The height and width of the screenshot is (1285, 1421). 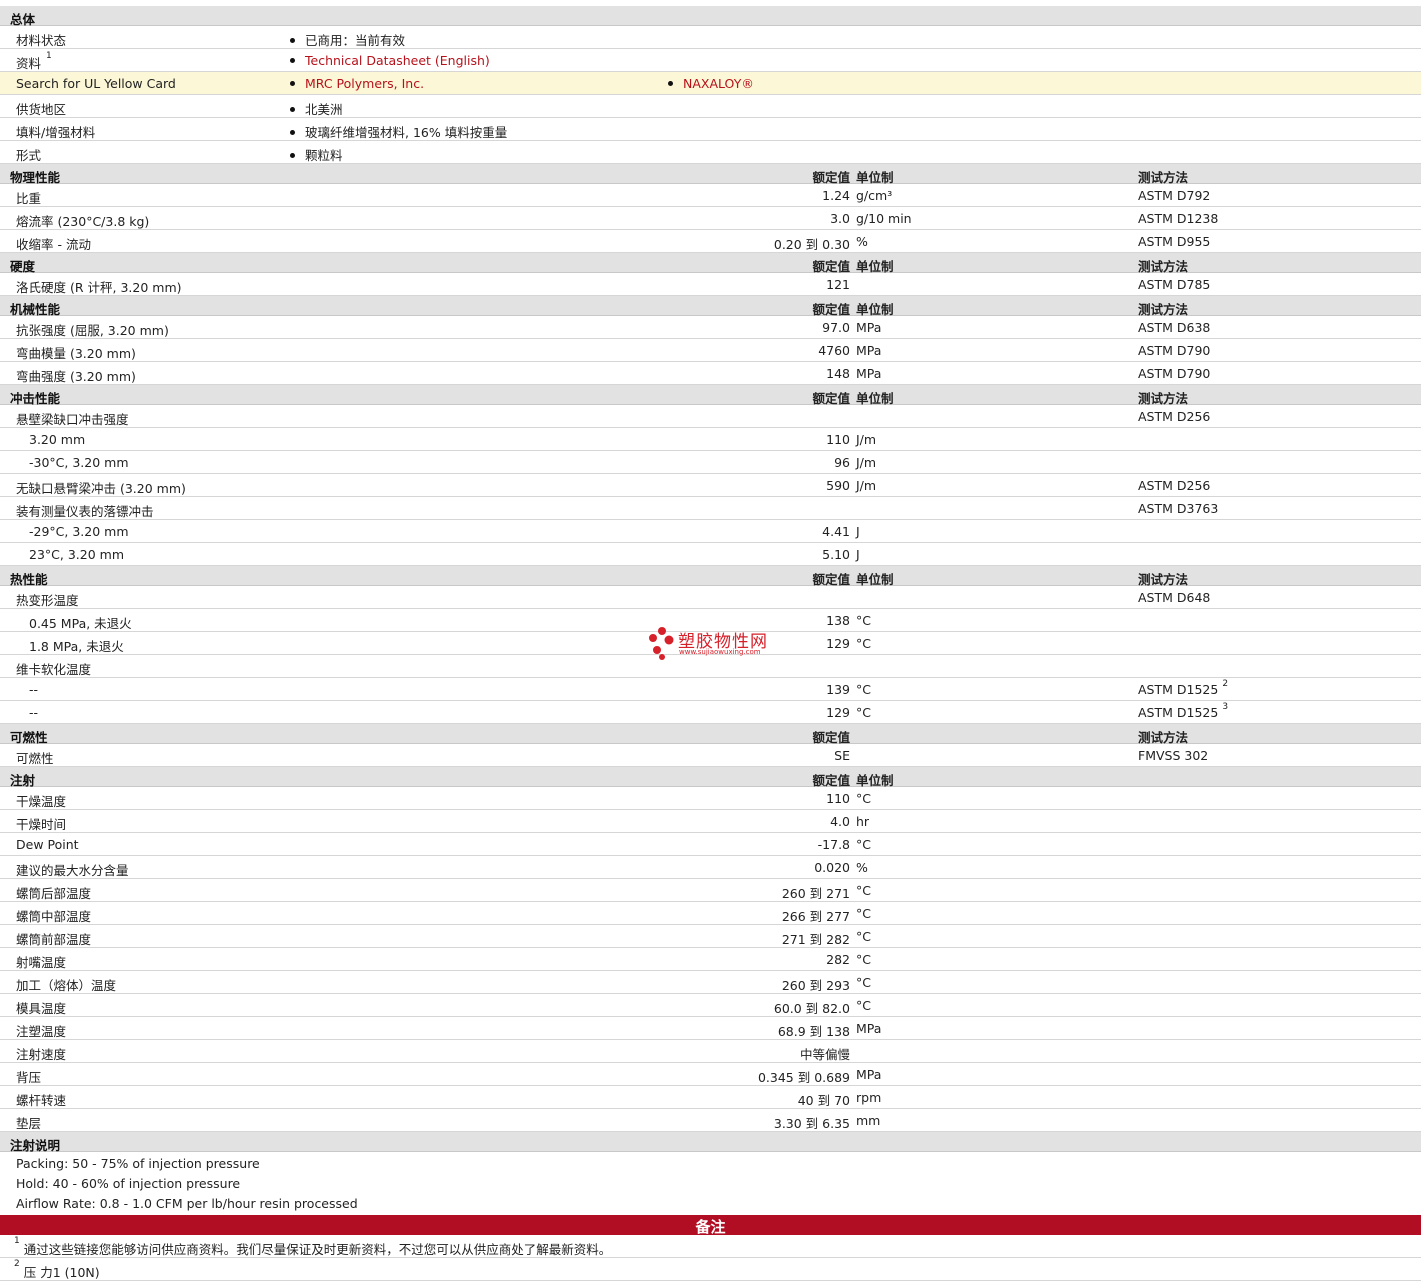 What do you see at coordinates (874, 195) in the screenshot?
I see `property-unit: g/cm³` at bounding box center [874, 195].